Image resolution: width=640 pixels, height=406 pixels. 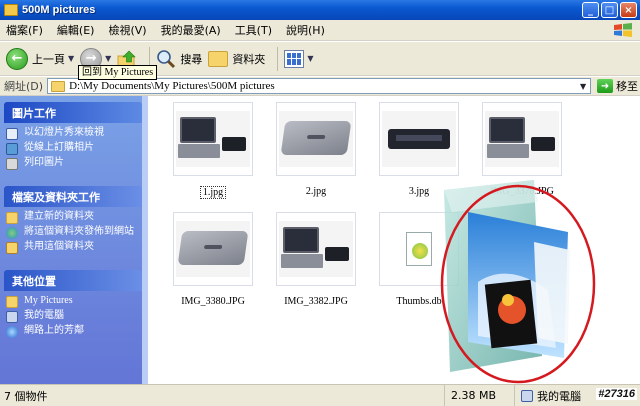 I want to click on order-prints-icon, so click(x=12, y=149).